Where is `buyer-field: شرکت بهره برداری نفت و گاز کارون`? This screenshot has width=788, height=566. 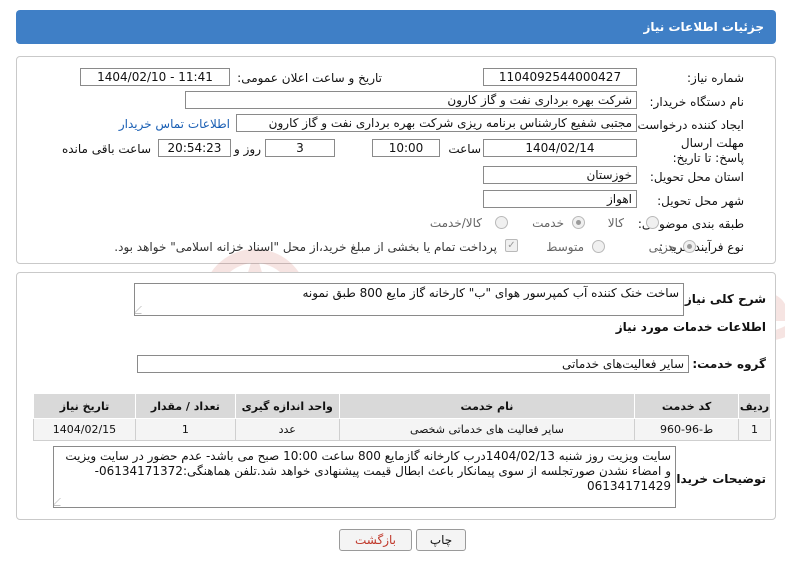
buyer-field: شرکت بهره برداری نفت و گاز کارون is located at coordinates (411, 100).